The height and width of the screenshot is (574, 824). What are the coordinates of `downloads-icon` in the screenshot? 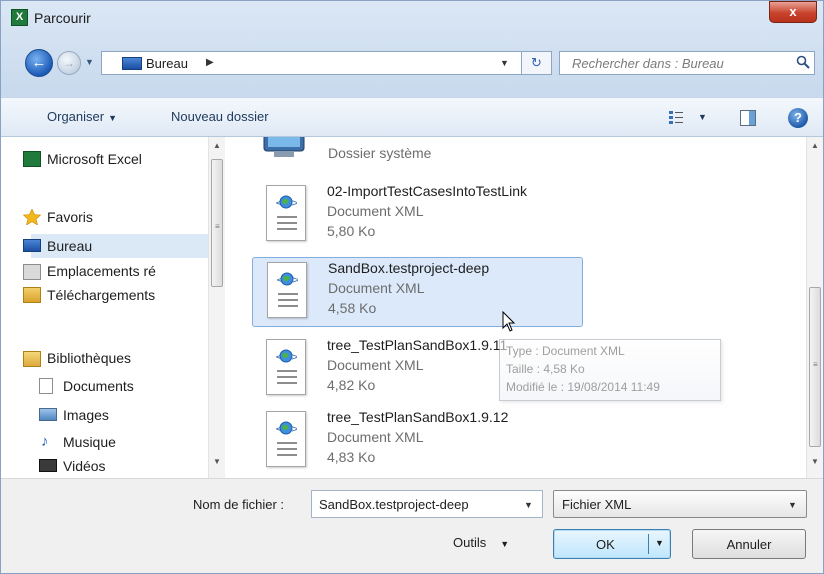 It's located at (32, 295).